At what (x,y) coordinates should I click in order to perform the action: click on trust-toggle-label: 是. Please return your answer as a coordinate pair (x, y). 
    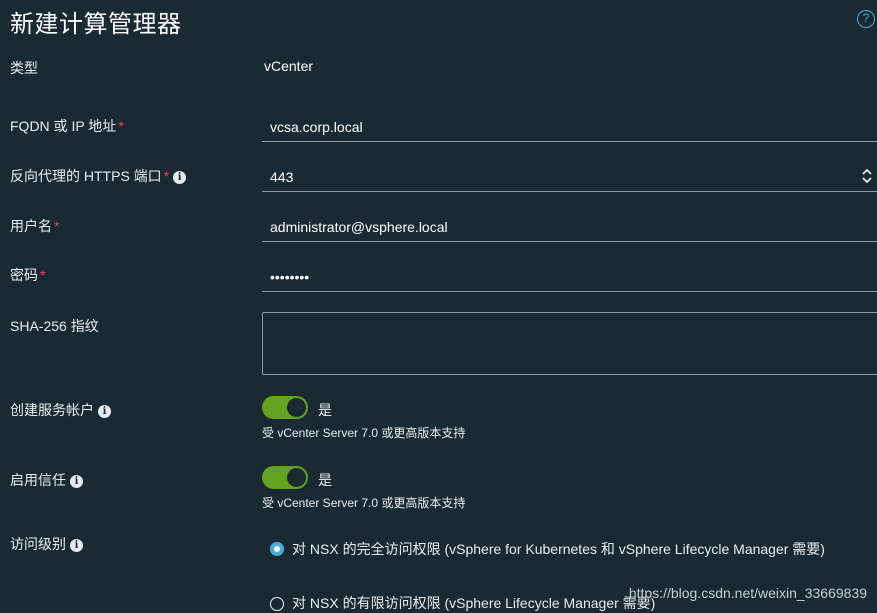
    Looking at the image, I should click on (325, 480).